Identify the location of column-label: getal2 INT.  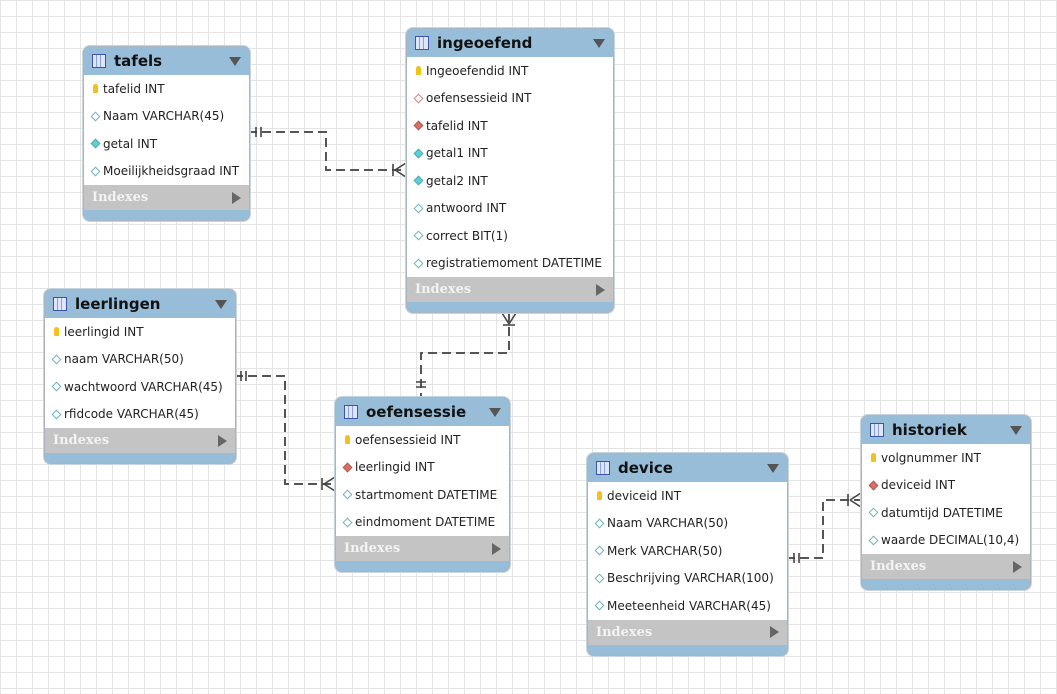
(457, 180).